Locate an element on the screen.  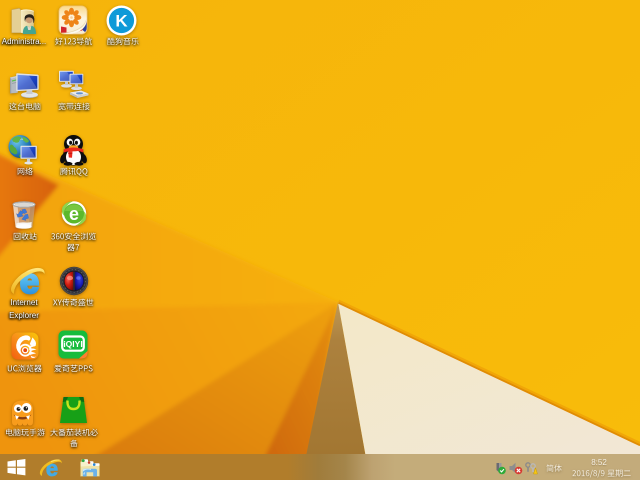
svg-text: e is located at coordinates (74, 214).